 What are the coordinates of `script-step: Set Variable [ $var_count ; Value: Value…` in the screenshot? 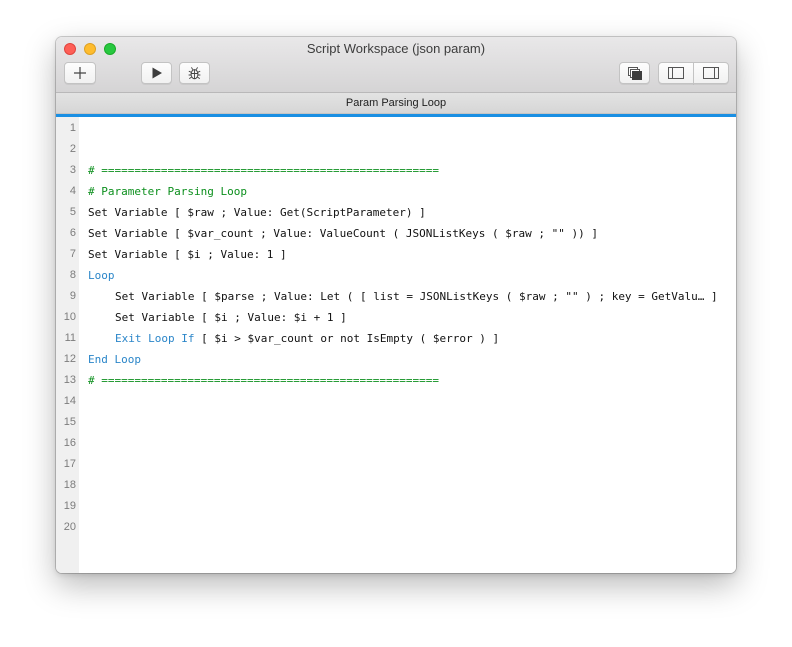 It's located at (343, 233).